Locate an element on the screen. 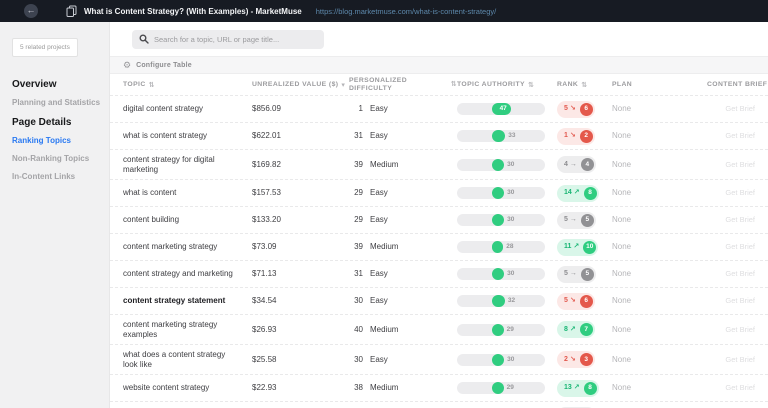  topic-cell: content strategy for digital marketing is located at coordinates (187, 165).